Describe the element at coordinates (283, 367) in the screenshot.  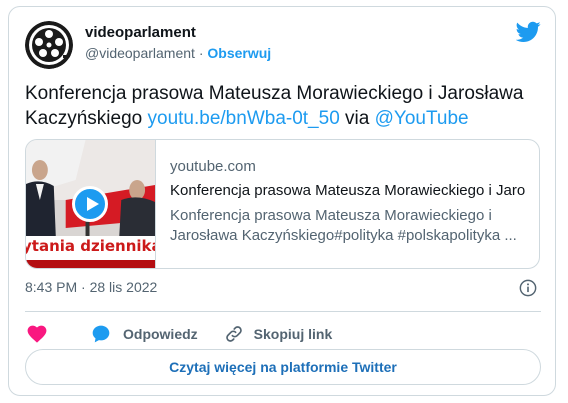
I see `read-more-button: Czytaj więcej na platformie Twitter` at that location.